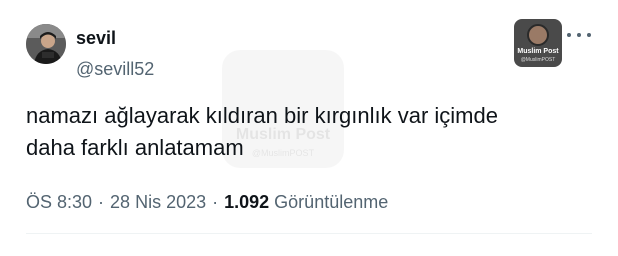  What do you see at coordinates (538, 35) in the screenshot?
I see `badge-face-icon` at bounding box center [538, 35].